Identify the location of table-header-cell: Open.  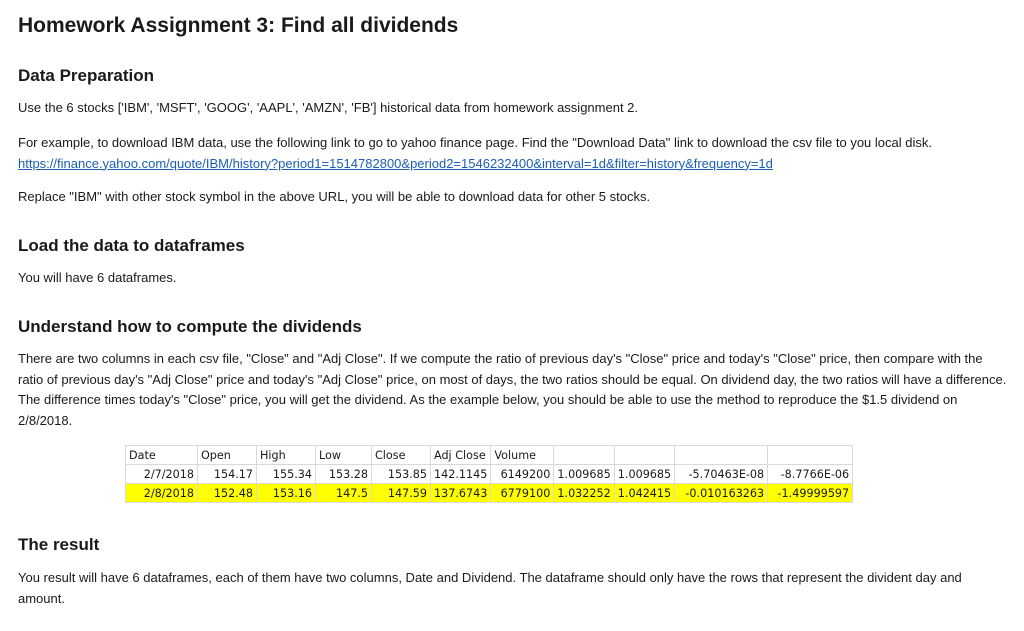
(227, 455).